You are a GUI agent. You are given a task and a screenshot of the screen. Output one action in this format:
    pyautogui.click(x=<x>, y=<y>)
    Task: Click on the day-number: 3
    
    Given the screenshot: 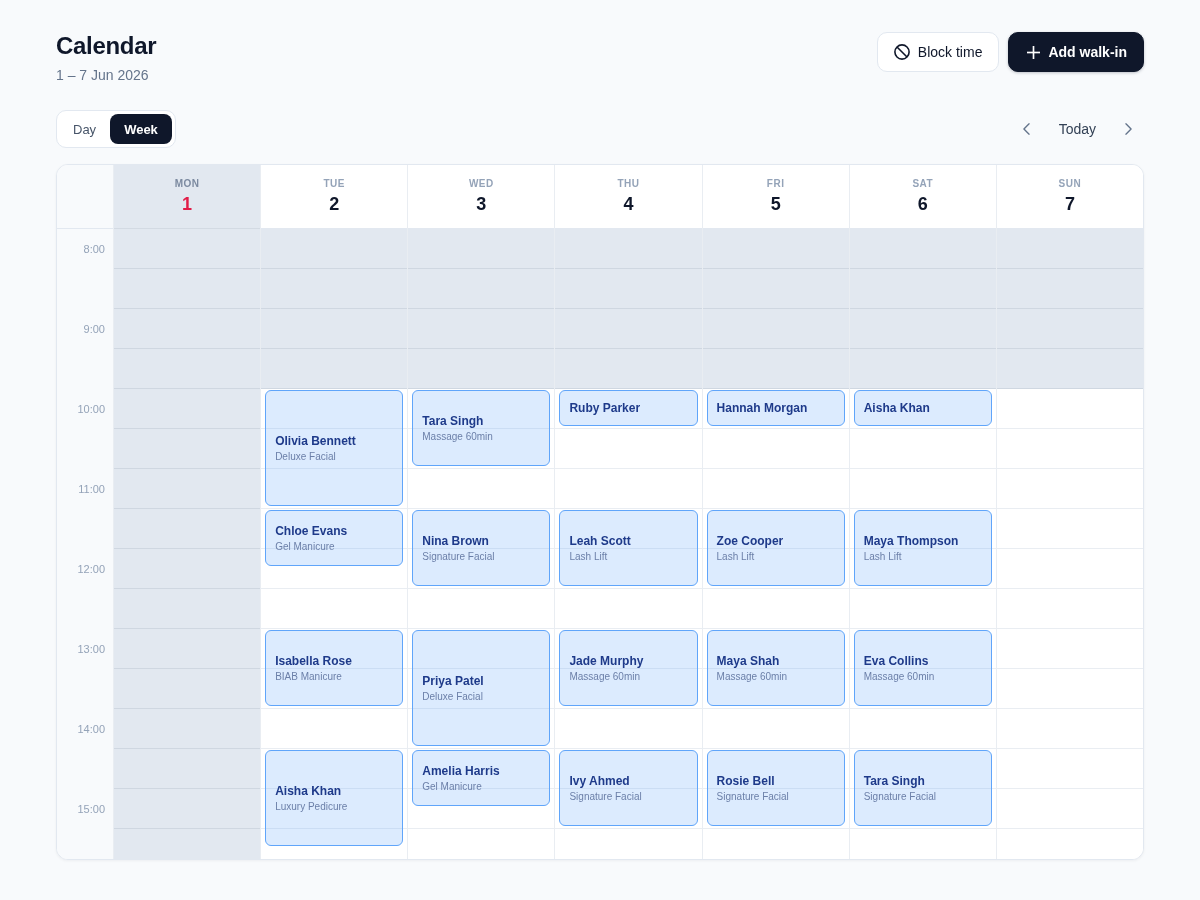 What is the action you would take?
    pyautogui.click(x=481, y=204)
    